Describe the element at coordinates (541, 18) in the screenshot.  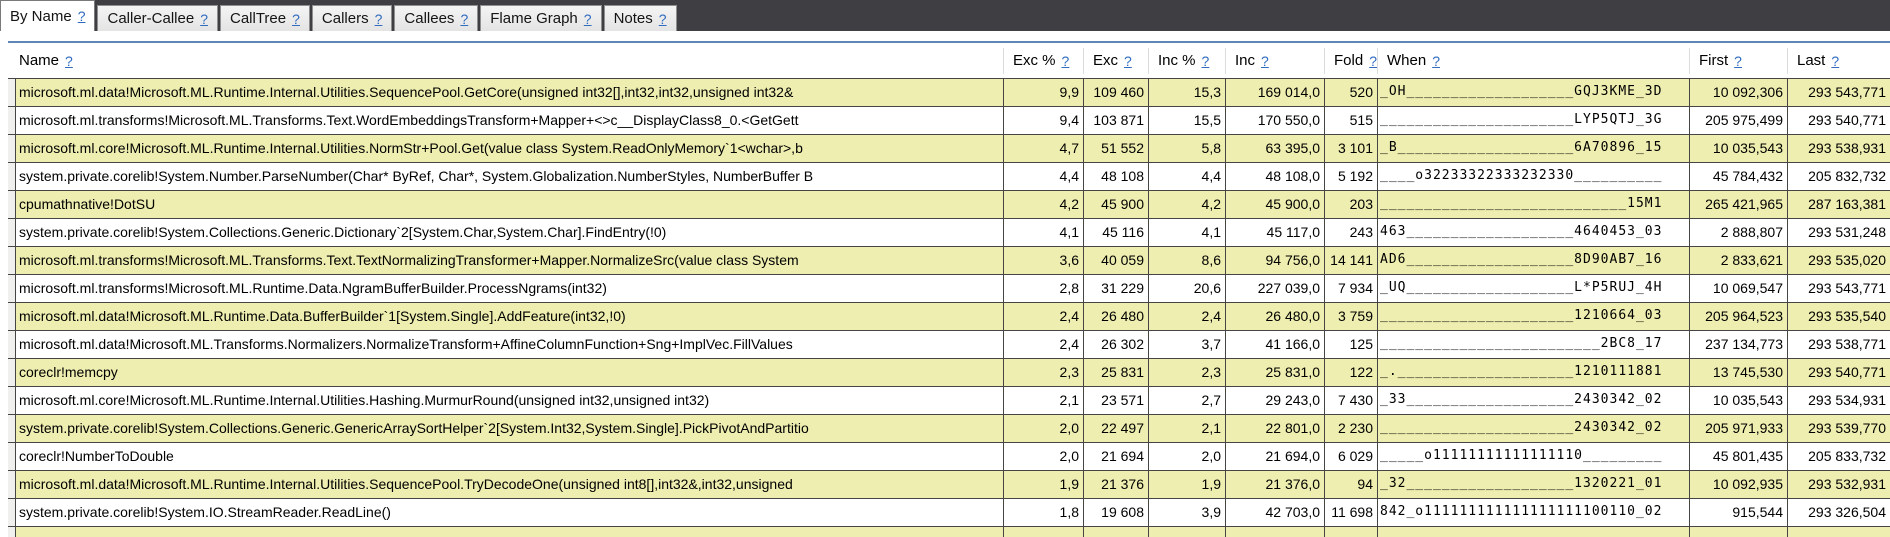
I see `tab: Flame Graph ?` at that location.